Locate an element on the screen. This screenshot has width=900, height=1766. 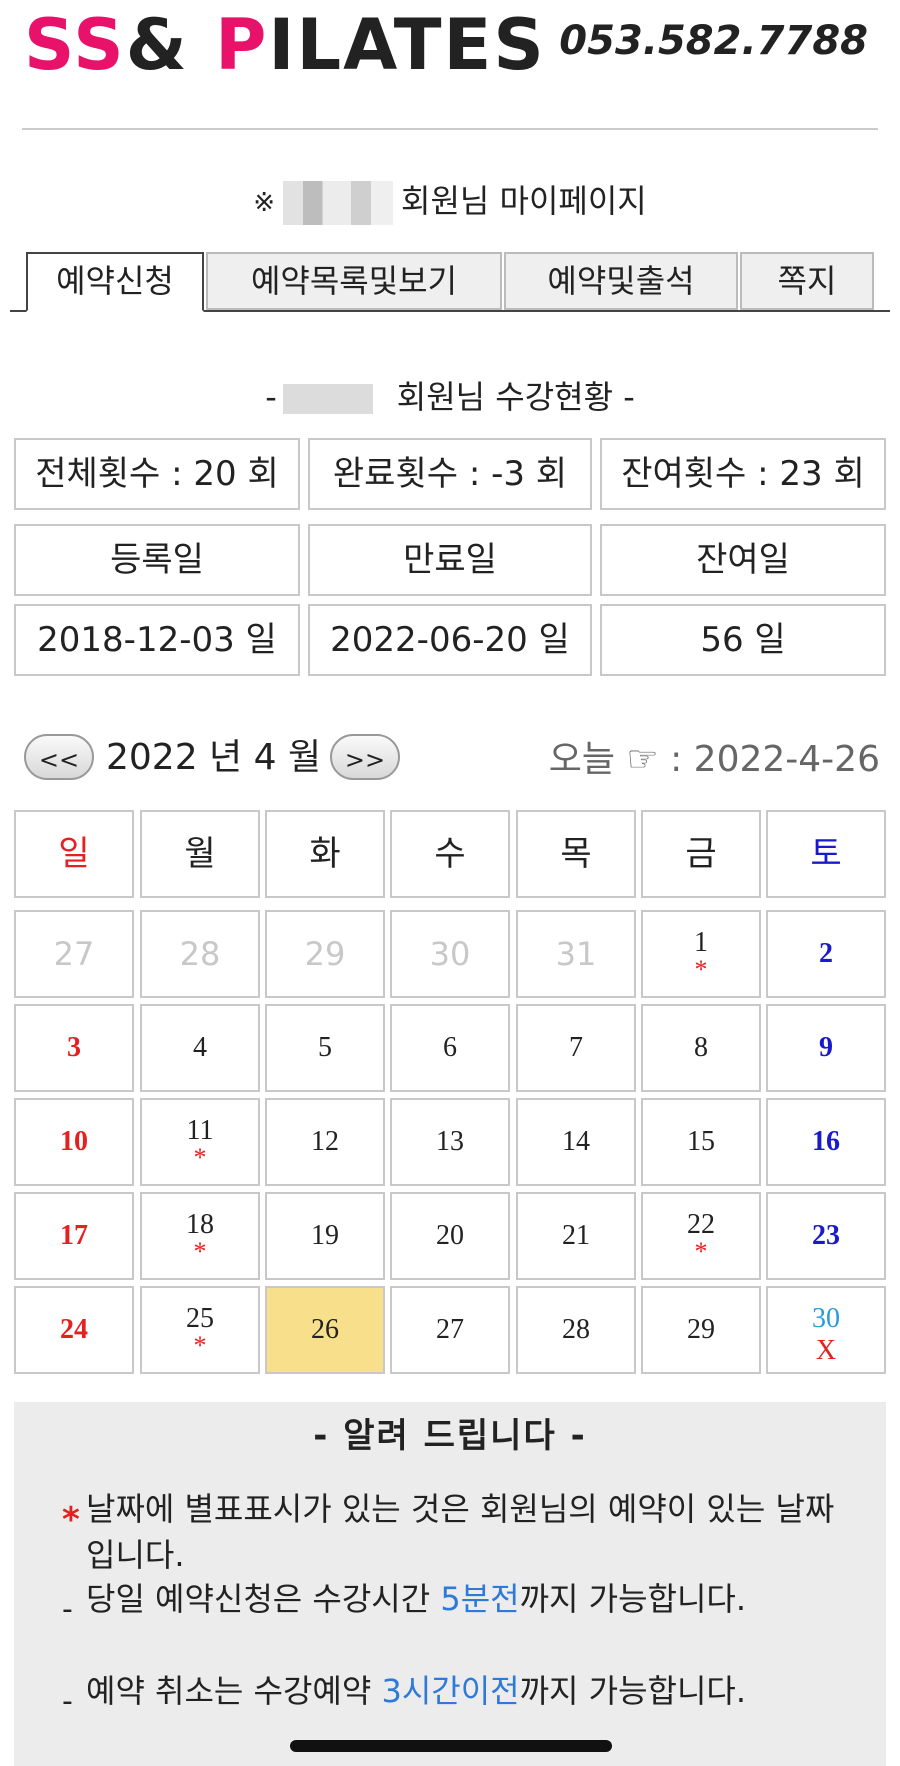
phone-number: 053.582.7788 is located at coordinates (713, 41).